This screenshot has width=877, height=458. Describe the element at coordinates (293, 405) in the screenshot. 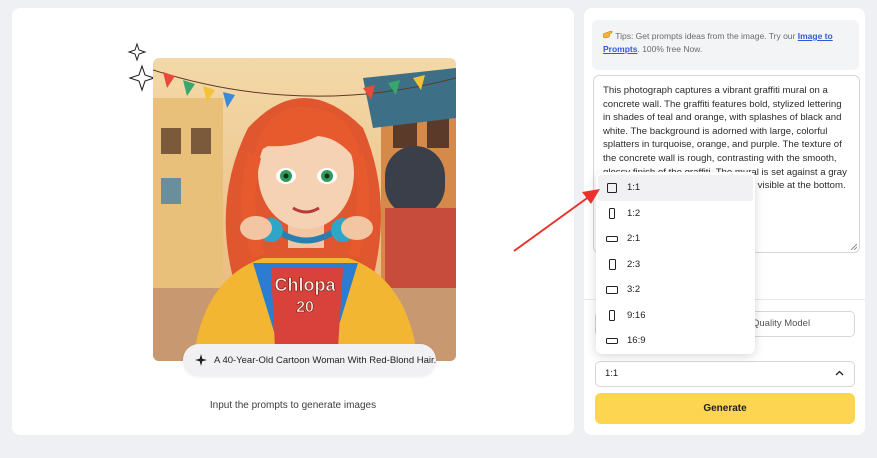

I see `helper-text: Input the prompts to generate images` at that location.